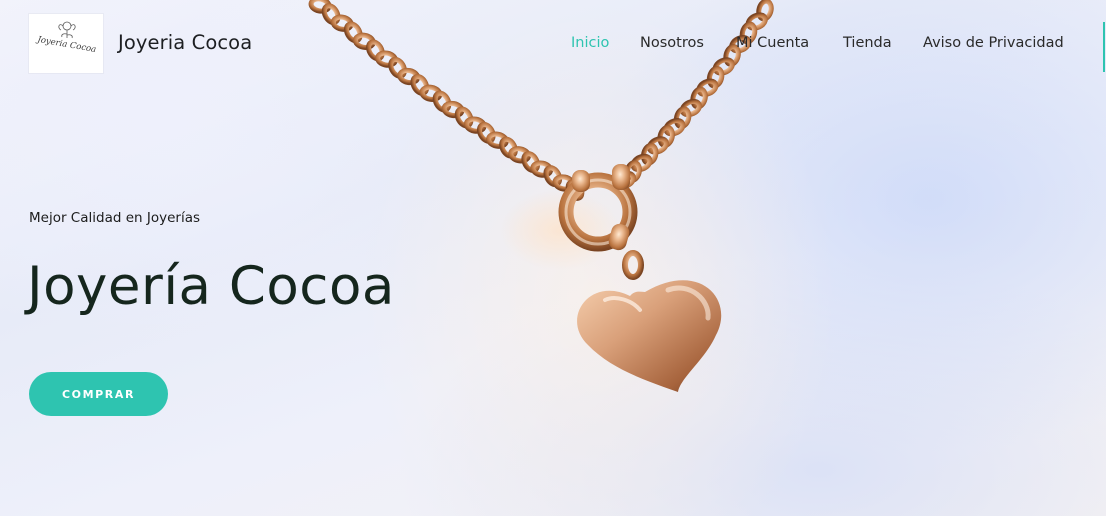  What do you see at coordinates (867, 43) in the screenshot?
I see `nav-item-tienda: Tienda` at bounding box center [867, 43].